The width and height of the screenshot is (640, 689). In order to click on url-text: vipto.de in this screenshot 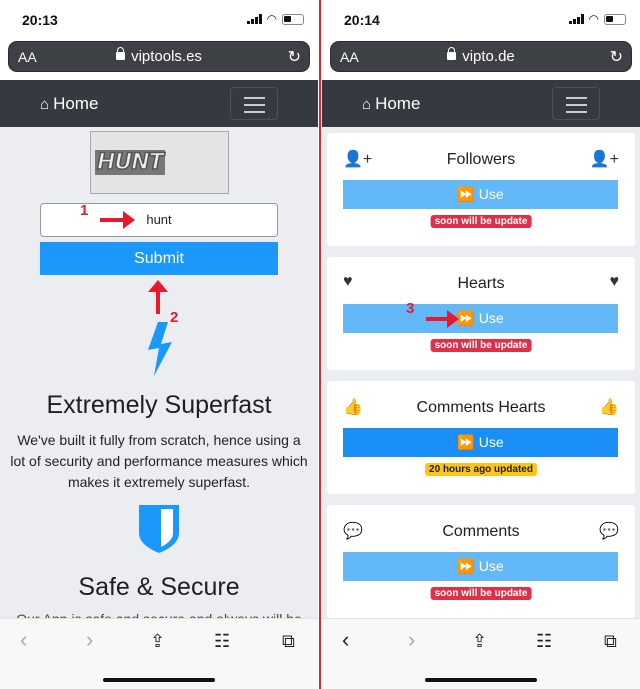, I will do `click(488, 56)`.